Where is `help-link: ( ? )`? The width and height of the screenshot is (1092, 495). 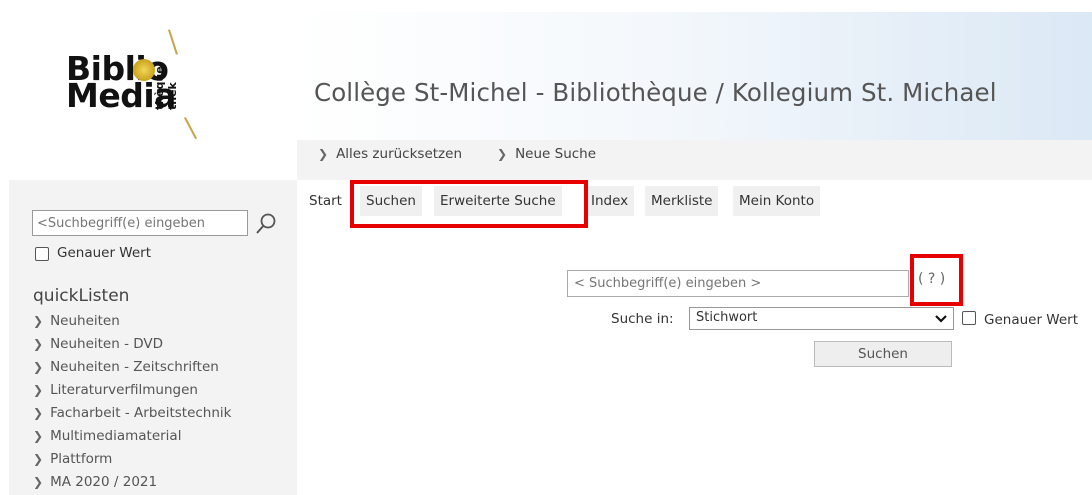
help-link: ( ? ) is located at coordinates (931, 279).